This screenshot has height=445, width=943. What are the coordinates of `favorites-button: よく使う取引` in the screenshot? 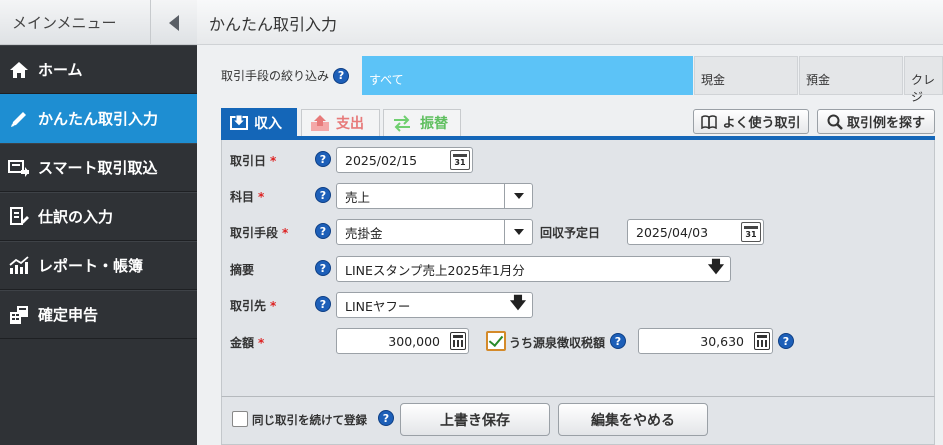 It's located at (751, 121).